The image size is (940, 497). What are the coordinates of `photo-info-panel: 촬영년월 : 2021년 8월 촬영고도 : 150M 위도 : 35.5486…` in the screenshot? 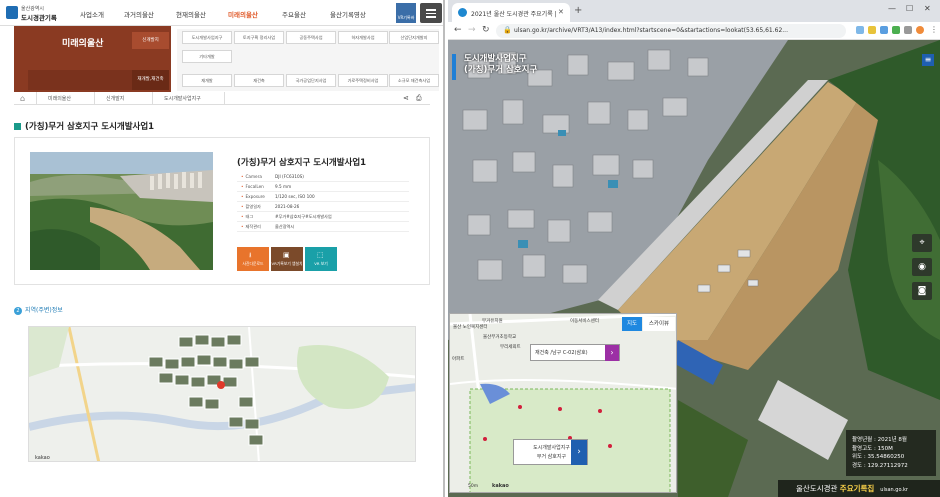 It's located at (891, 453).